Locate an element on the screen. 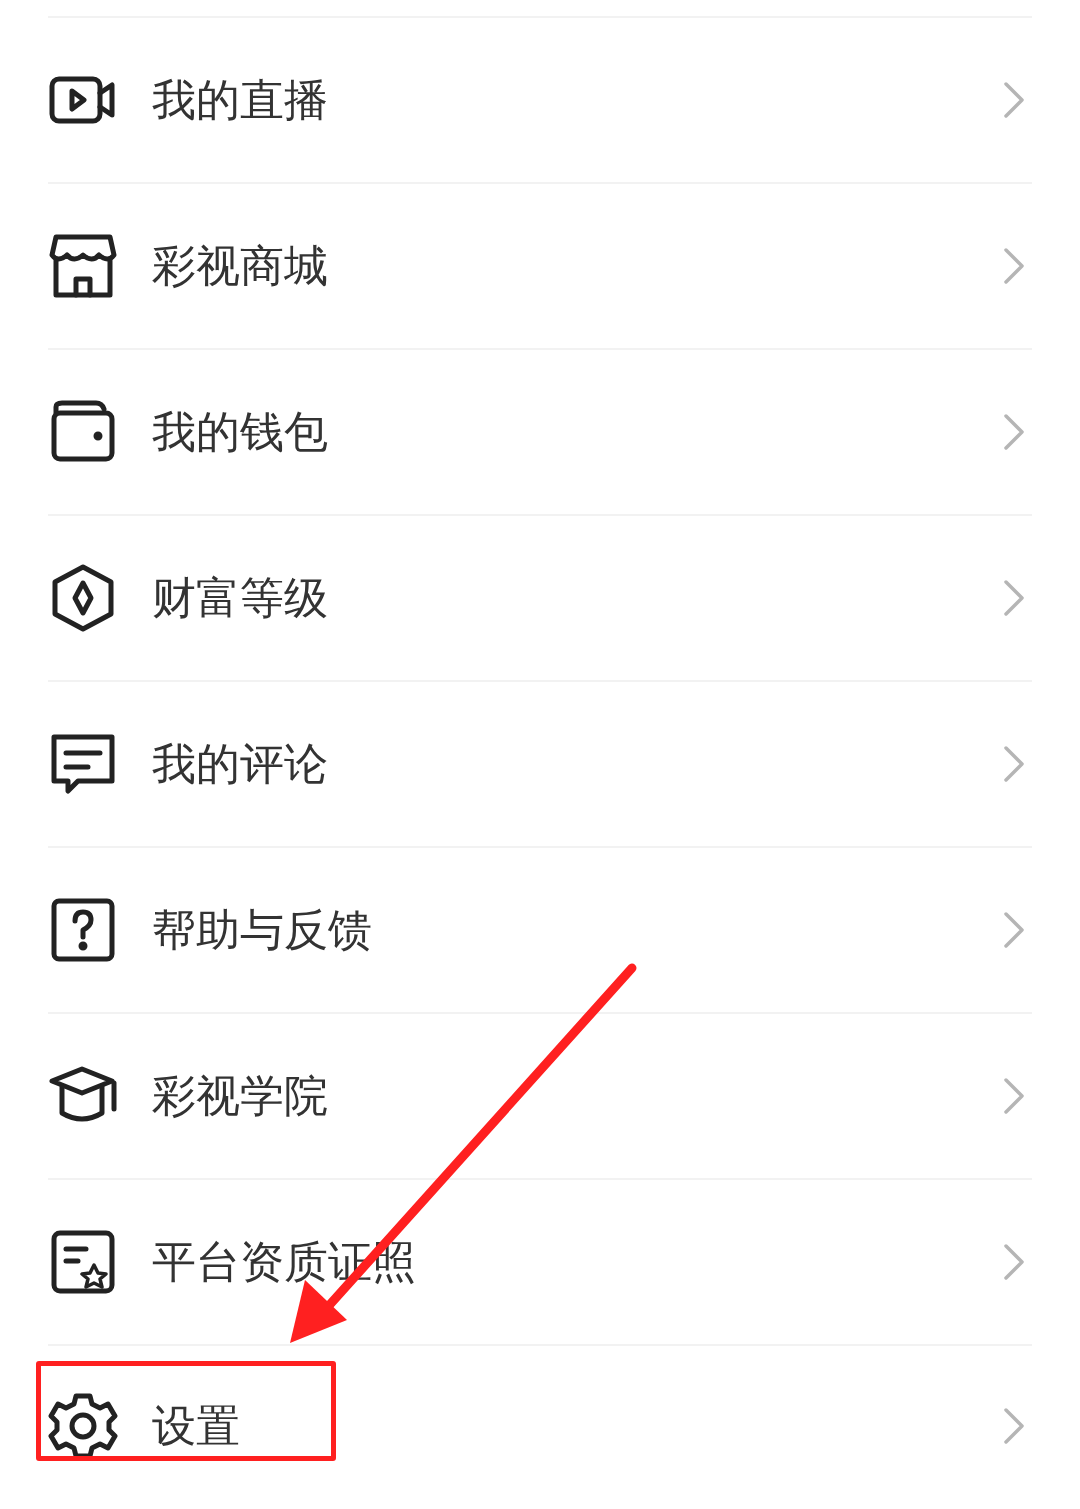 The height and width of the screenshot is (1509, 1080). menu-item: 我的直播 is located at coordinates (240, 100).